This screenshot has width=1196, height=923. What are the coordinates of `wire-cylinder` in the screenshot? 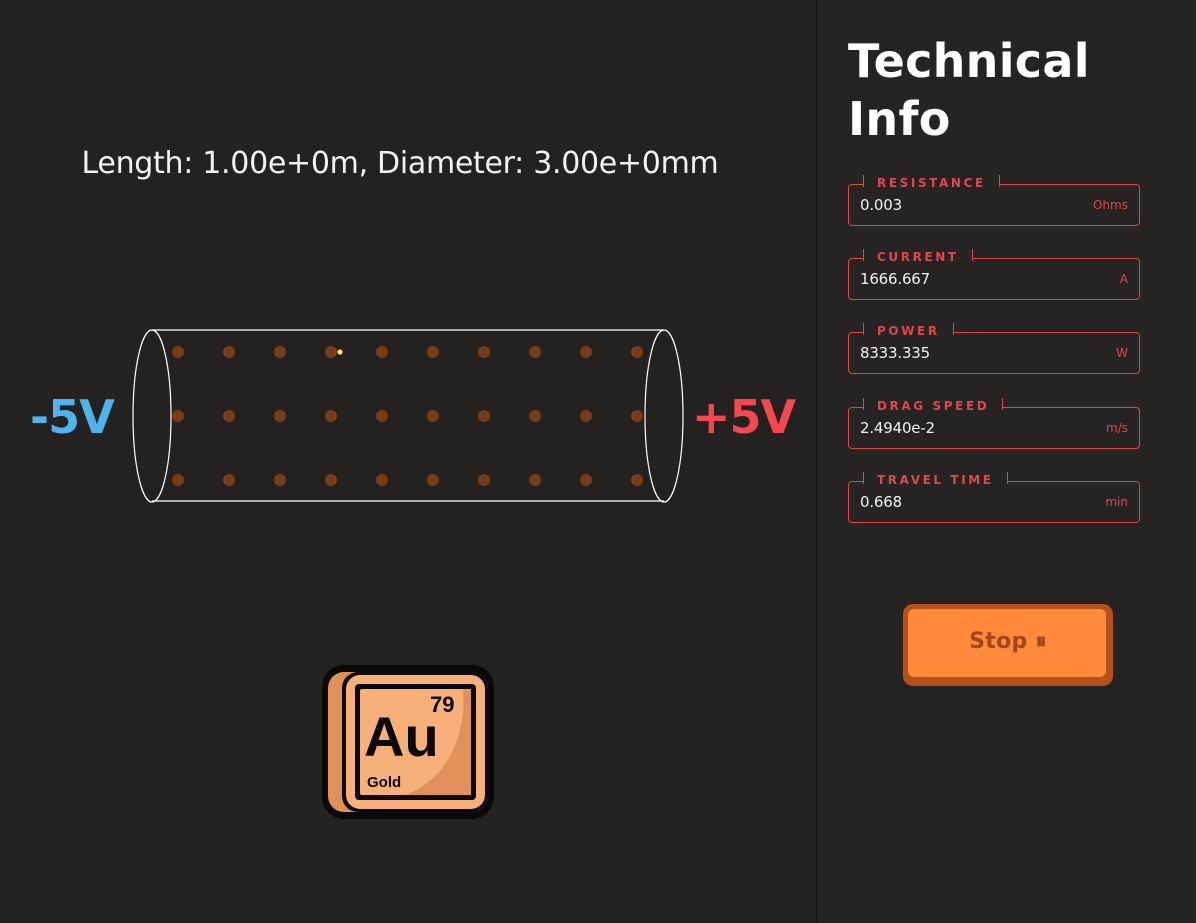 It's located at (408, 416).